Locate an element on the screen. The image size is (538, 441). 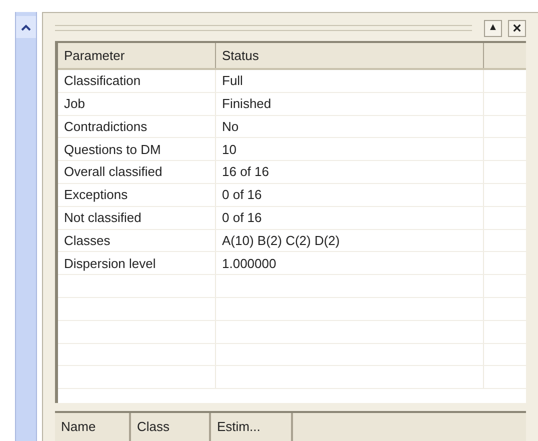
chevron-up-icon is located at coordinates (26, 27).